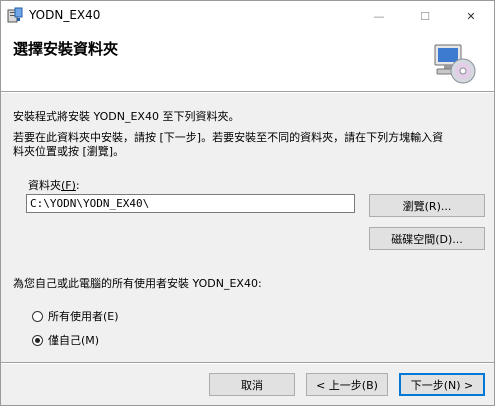  Describe the element at coordinates (66, 49) in the screenshot. I see `page-title: 選擇安裝資料夾` at that location.